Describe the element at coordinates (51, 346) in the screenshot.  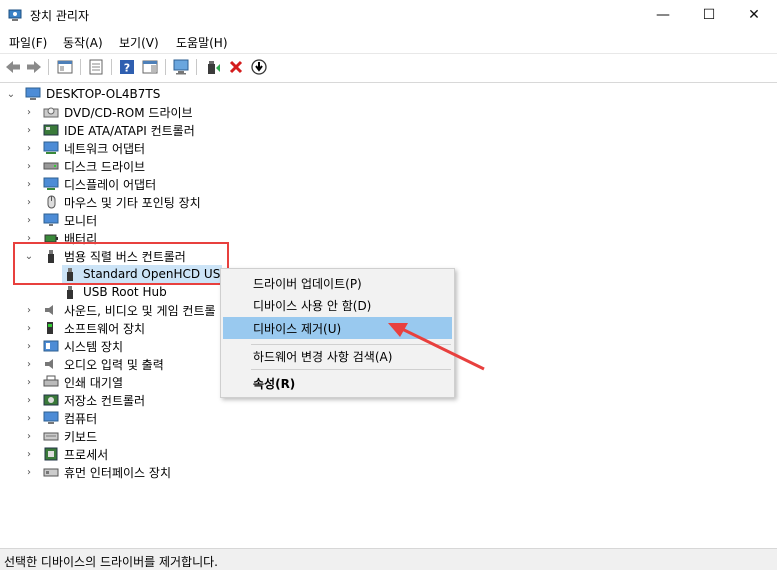
I see `system-device-icon` at that location.